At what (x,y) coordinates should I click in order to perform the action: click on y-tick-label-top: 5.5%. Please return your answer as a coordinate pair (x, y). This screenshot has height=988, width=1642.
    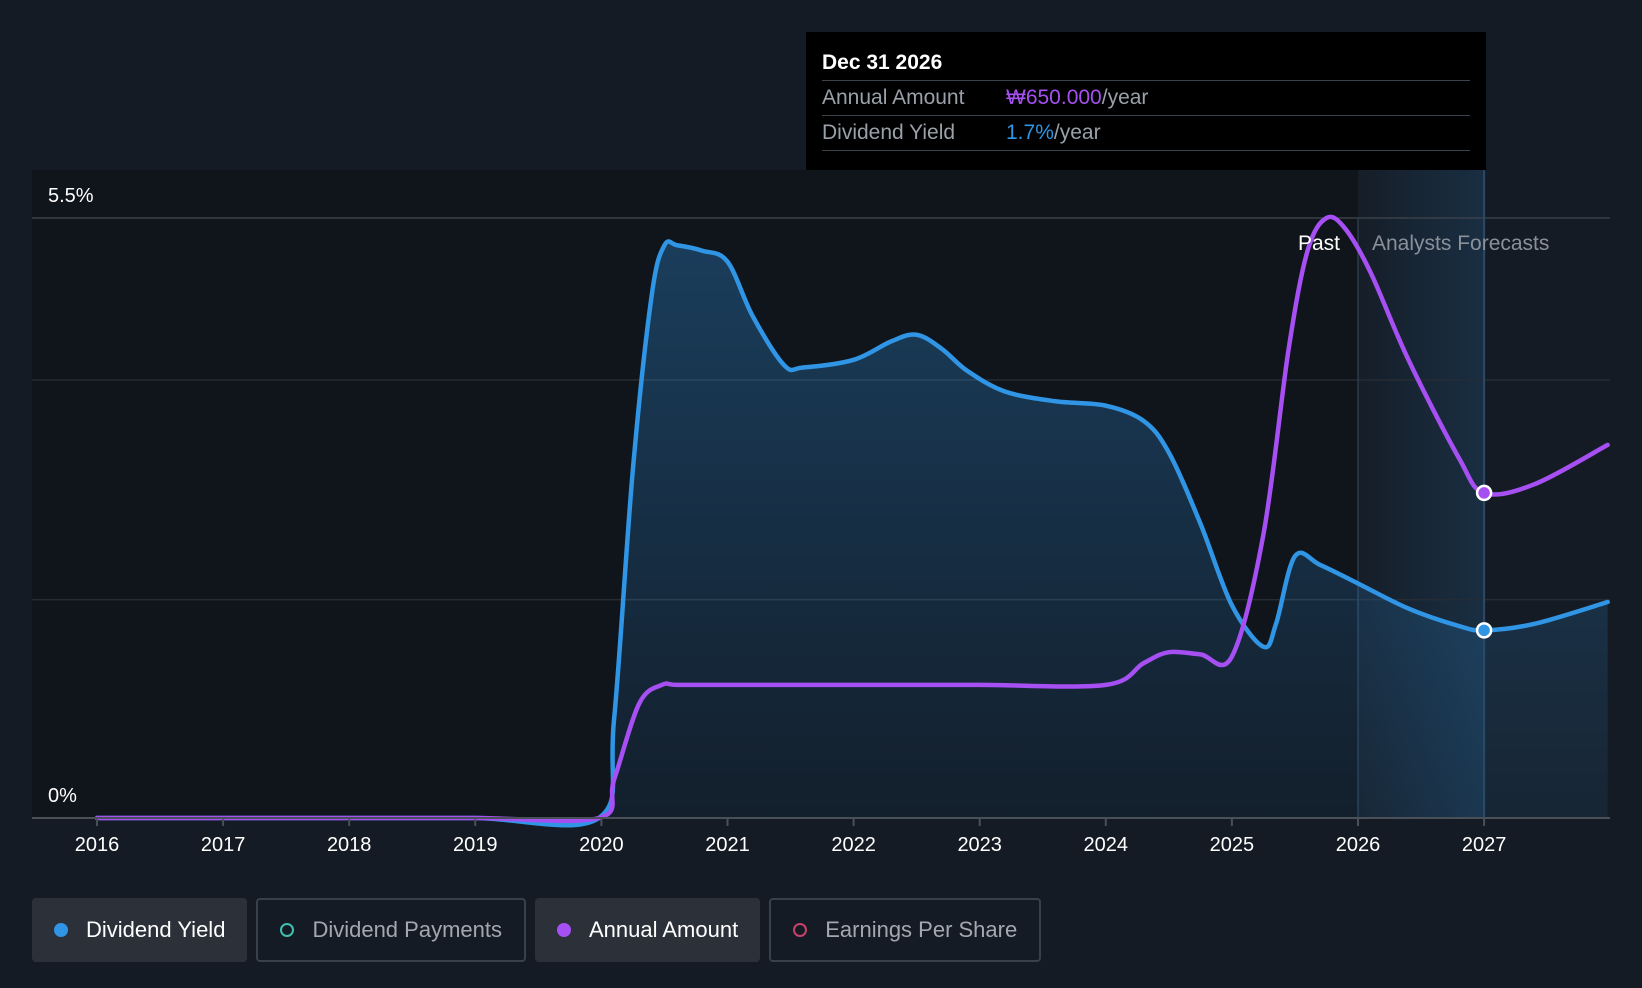
    Looking at the image, I should click on (71, 196).